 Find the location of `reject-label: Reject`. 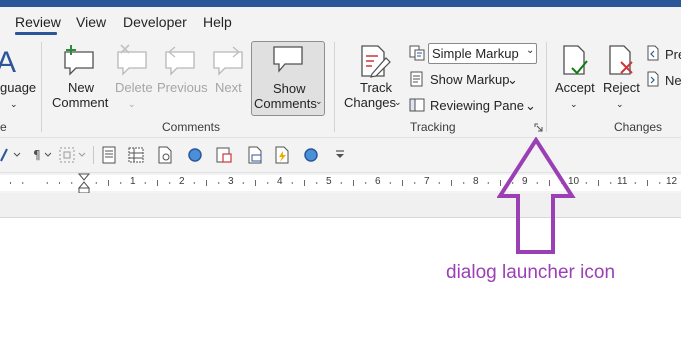

reject-label: Reject is located at coordinates (621, 87).